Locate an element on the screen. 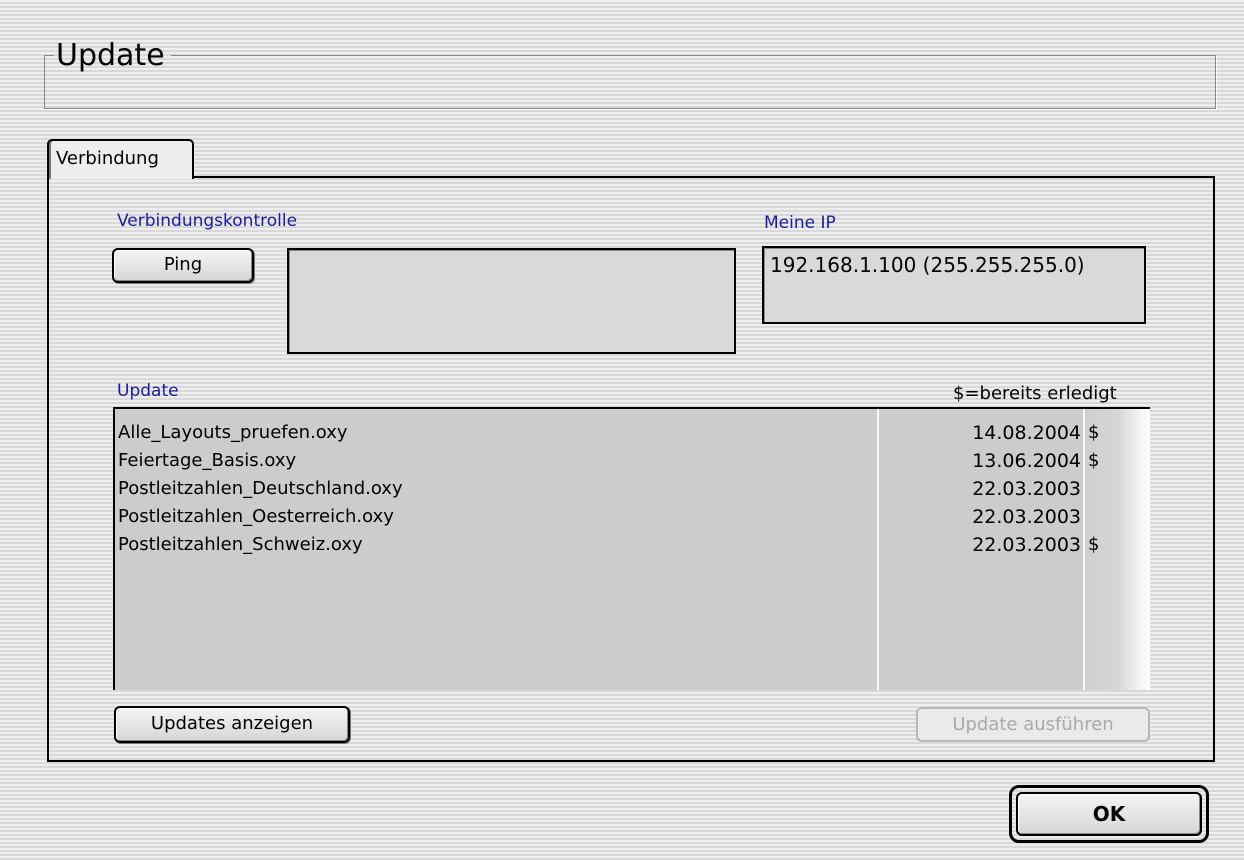 The image size is (1244, 860). ip-field: 192.168.1.100 (255.255.255.0) is located at coordinates (954, 285).